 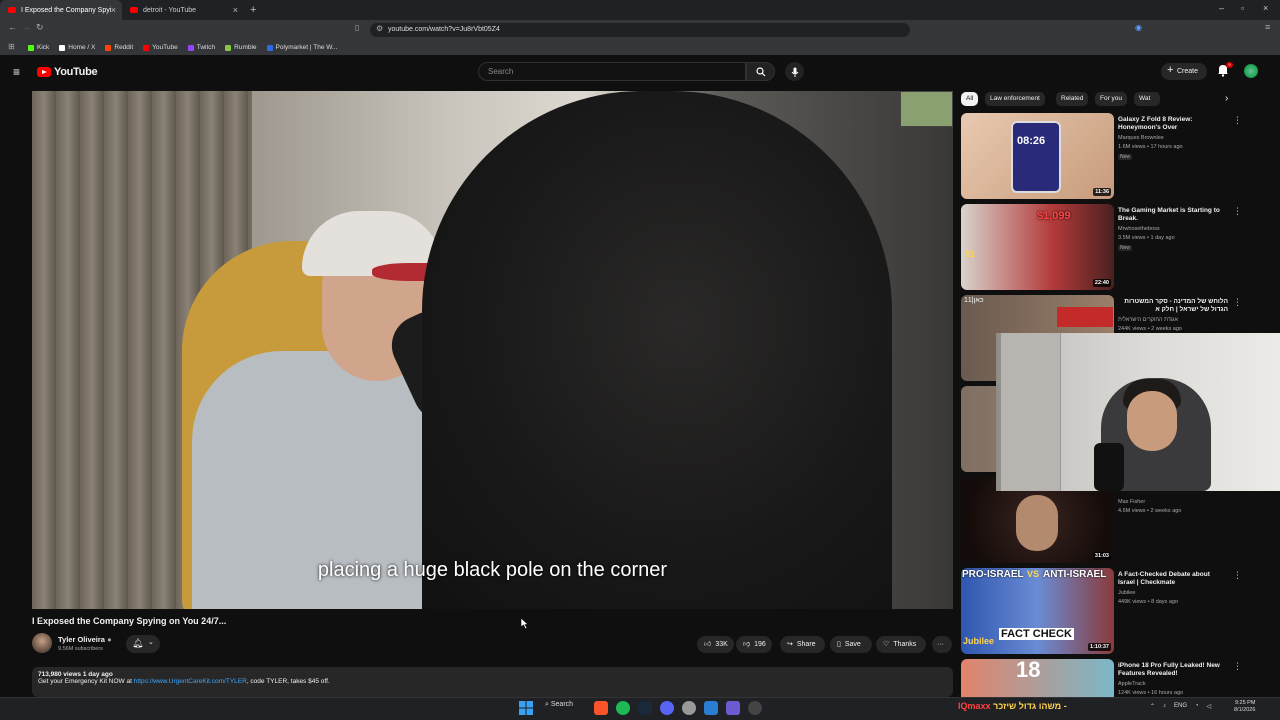 I want to click on site-info-icon: ⚙, so click(x=379, y=28).